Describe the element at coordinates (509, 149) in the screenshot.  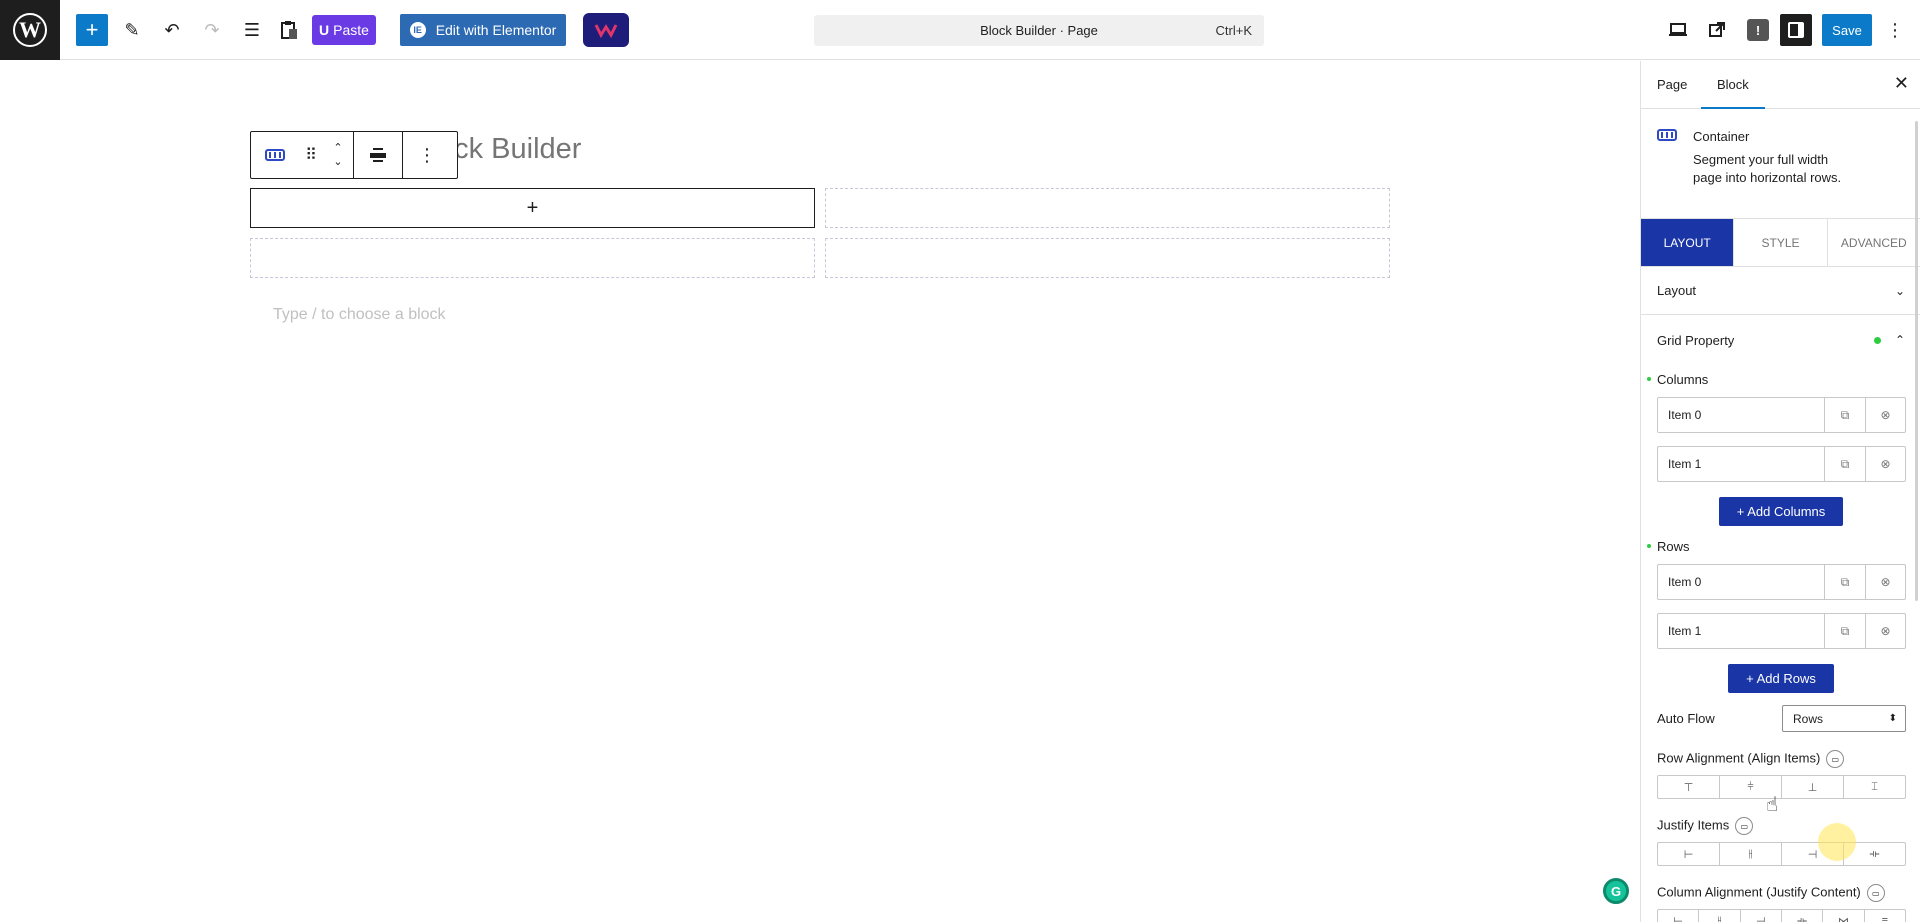
I see `page-title: ock Builder` at that location.